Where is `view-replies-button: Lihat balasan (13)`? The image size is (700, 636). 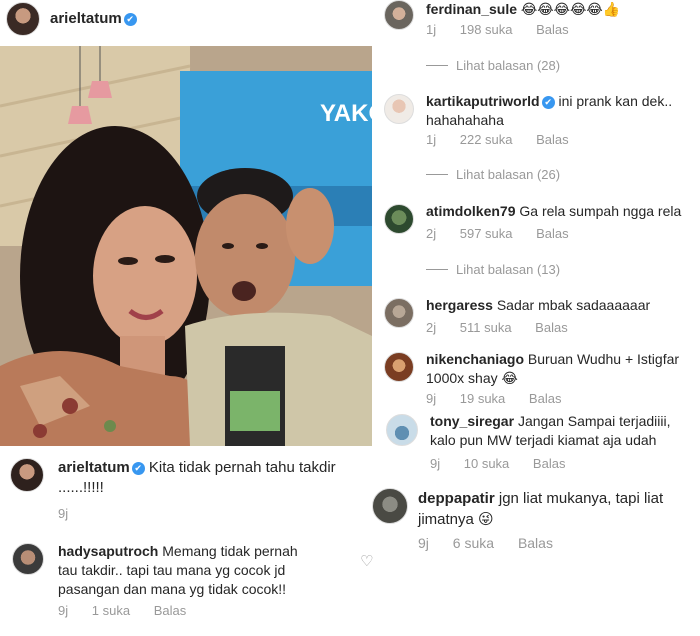 view-replies-button: Lihat balasan (13) is located at coordinates (493, 269).